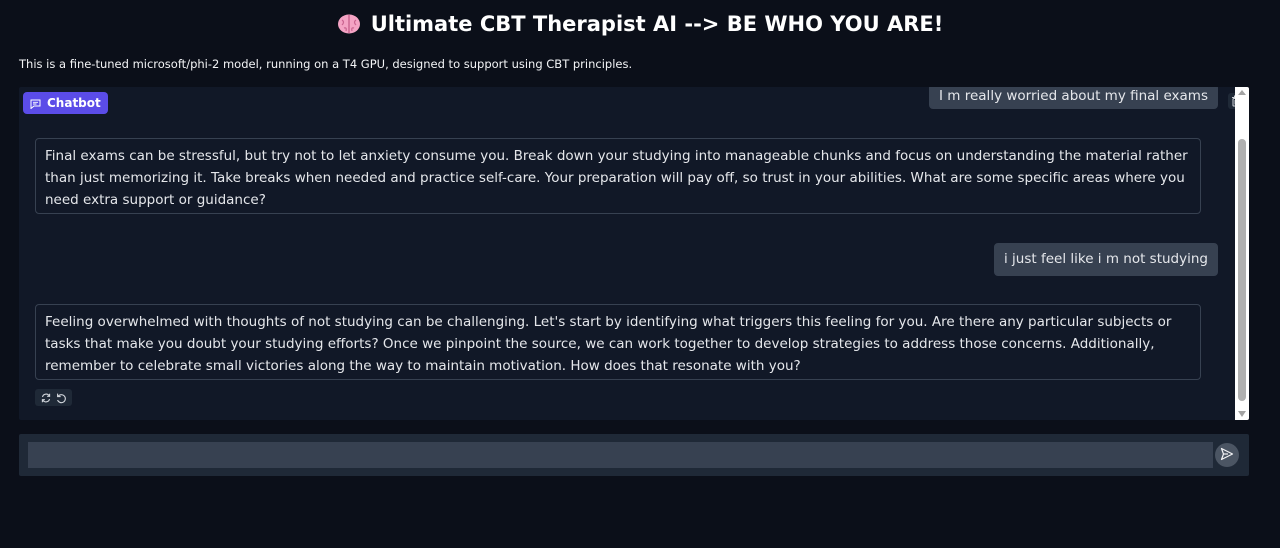 The image size is (1280, 548). What do you see at coordinates (46, 398) in the screenshot?
I see `retry-icon` at bounding box center [46, 398].